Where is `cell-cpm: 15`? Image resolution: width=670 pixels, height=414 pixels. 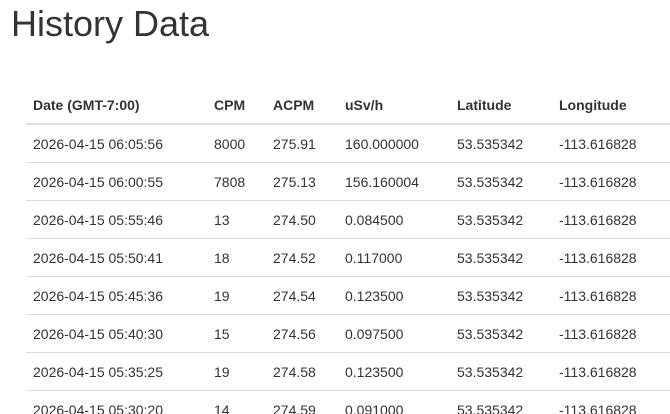
cell-cpm: 15 is located at coordinates (236, 333).